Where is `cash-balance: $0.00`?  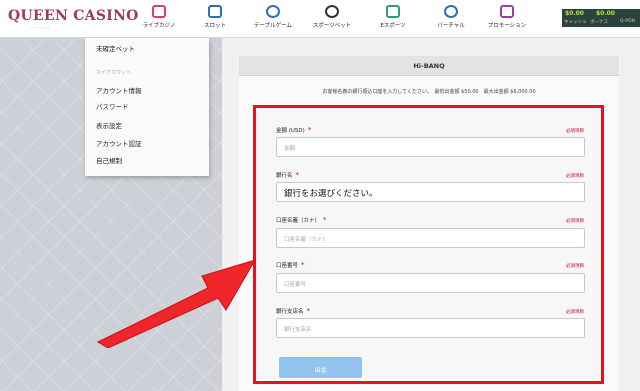 cash-balance: $0.00 is located at coordinates (574, 13).